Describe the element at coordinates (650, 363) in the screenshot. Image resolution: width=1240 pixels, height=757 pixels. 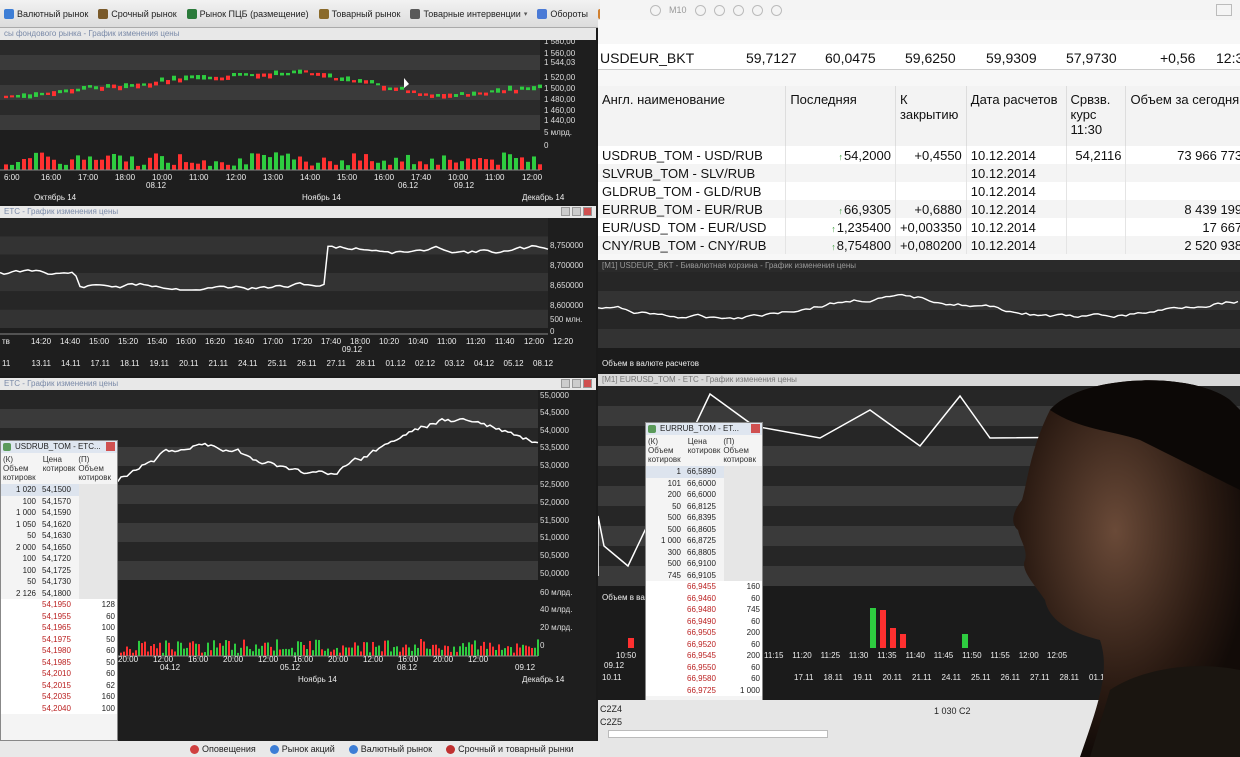
I see `volume-caption: Объем в валюте расчетов` at that location.